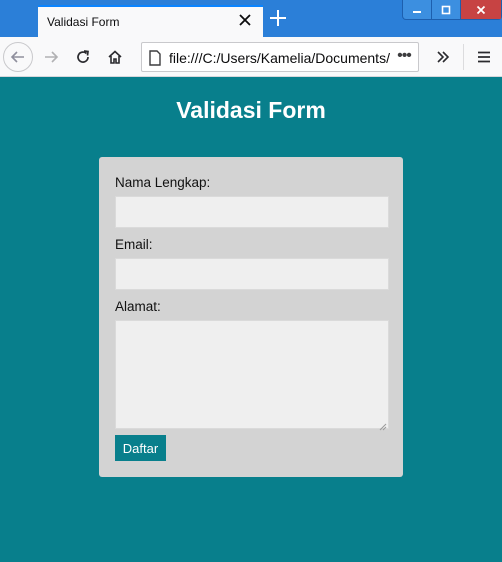 The height and width of the screenshot is (562, 502). I want to click on email-input, so click(252, 274).